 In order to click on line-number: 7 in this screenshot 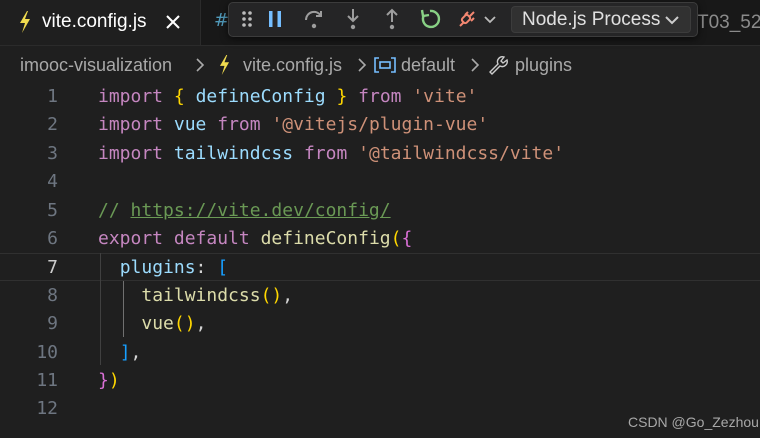, I will do `click(52, 268)`.